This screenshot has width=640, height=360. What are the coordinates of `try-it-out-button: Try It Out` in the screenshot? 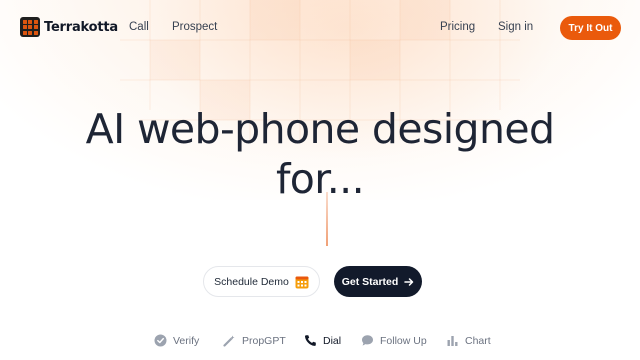 It's located at (590, 28).